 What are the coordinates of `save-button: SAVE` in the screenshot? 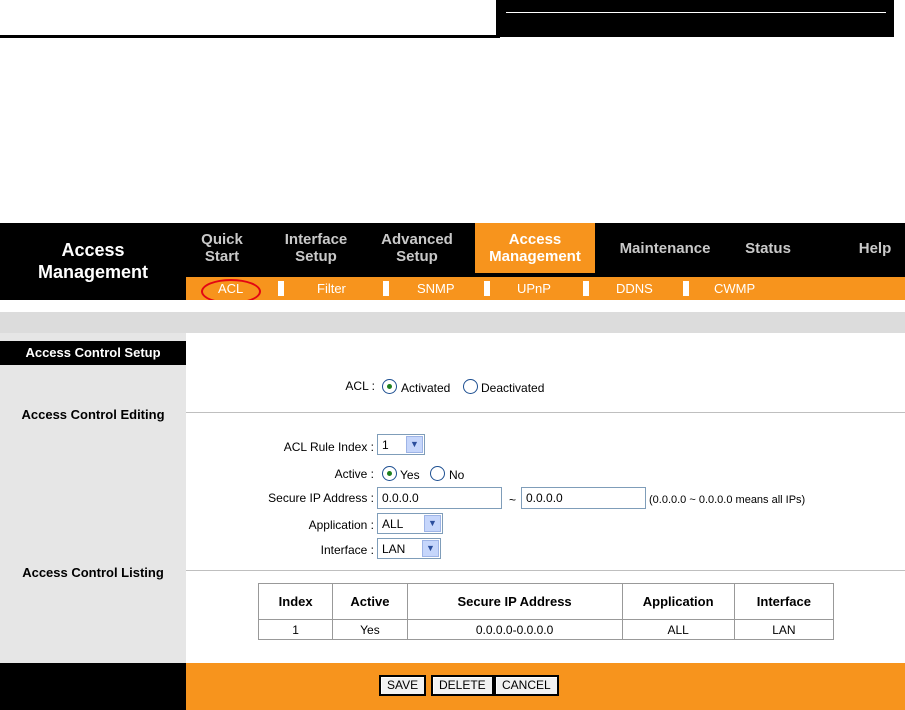 It's located at (403, 685).